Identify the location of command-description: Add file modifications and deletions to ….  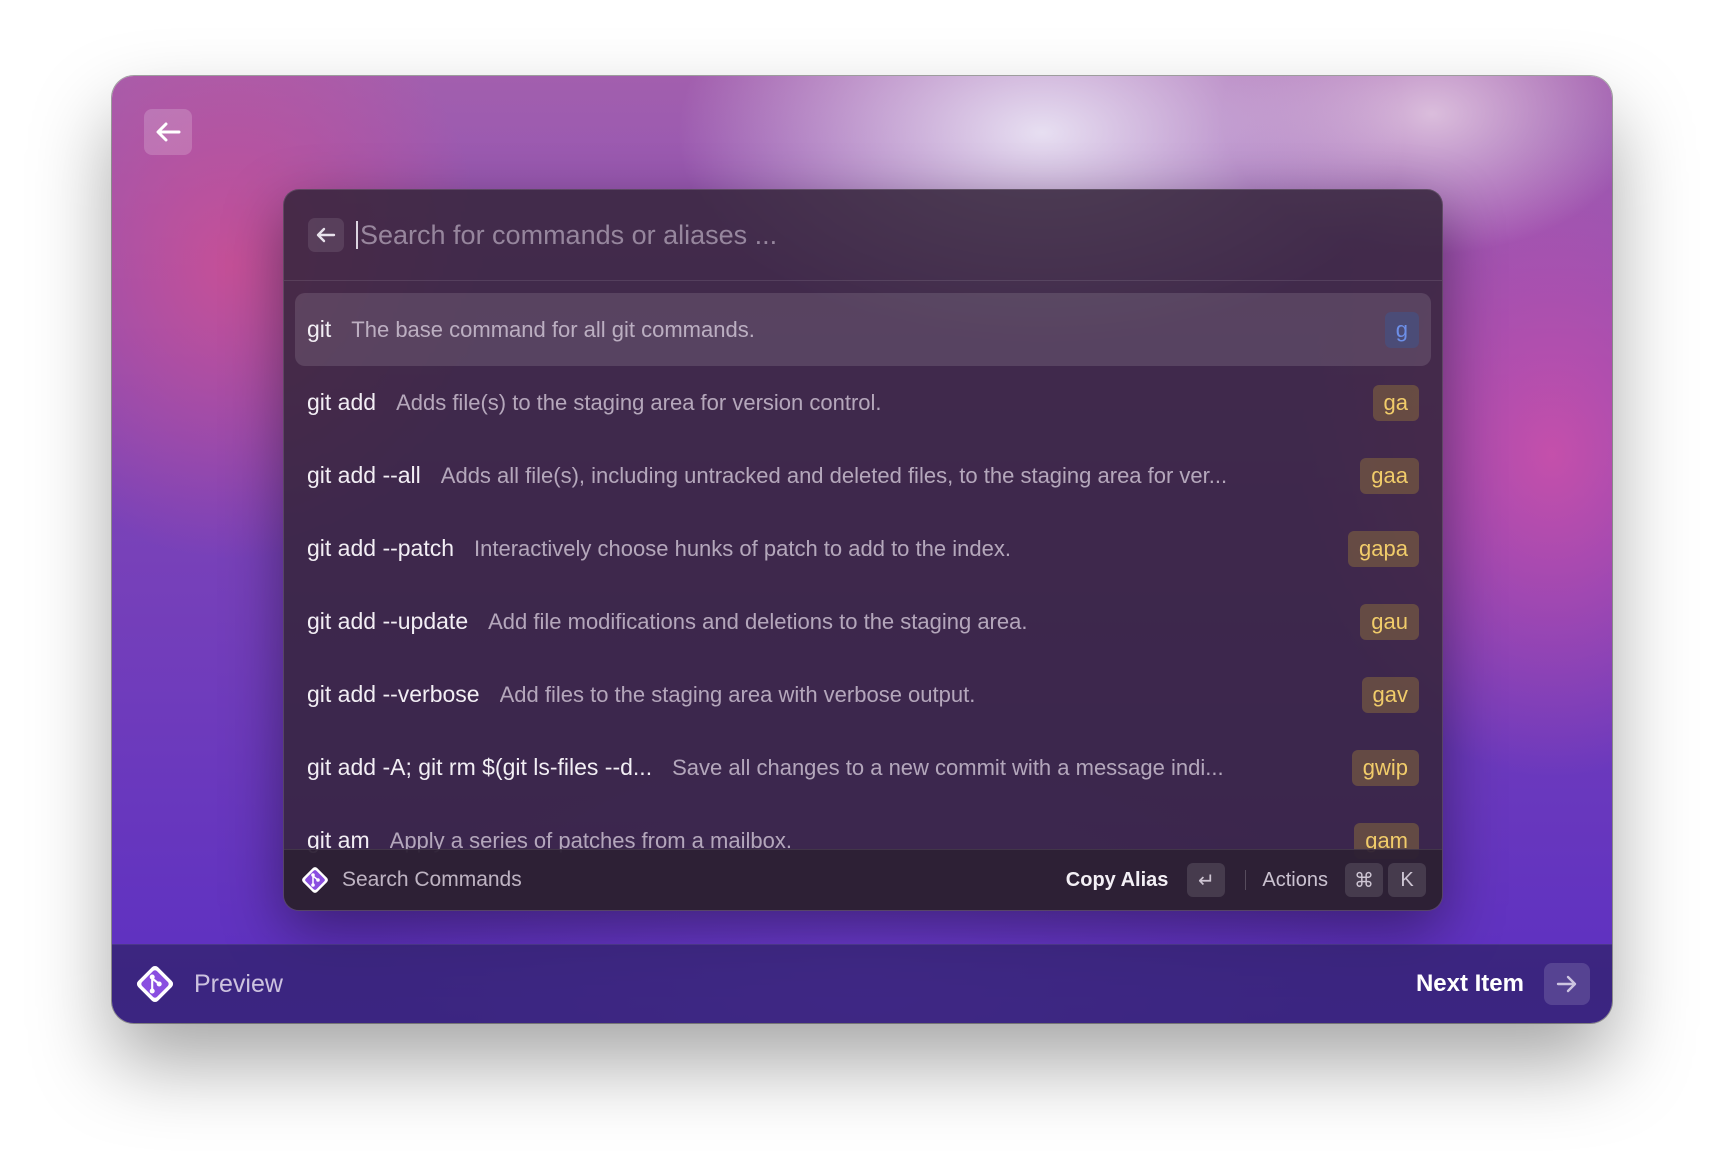
(758, 621).